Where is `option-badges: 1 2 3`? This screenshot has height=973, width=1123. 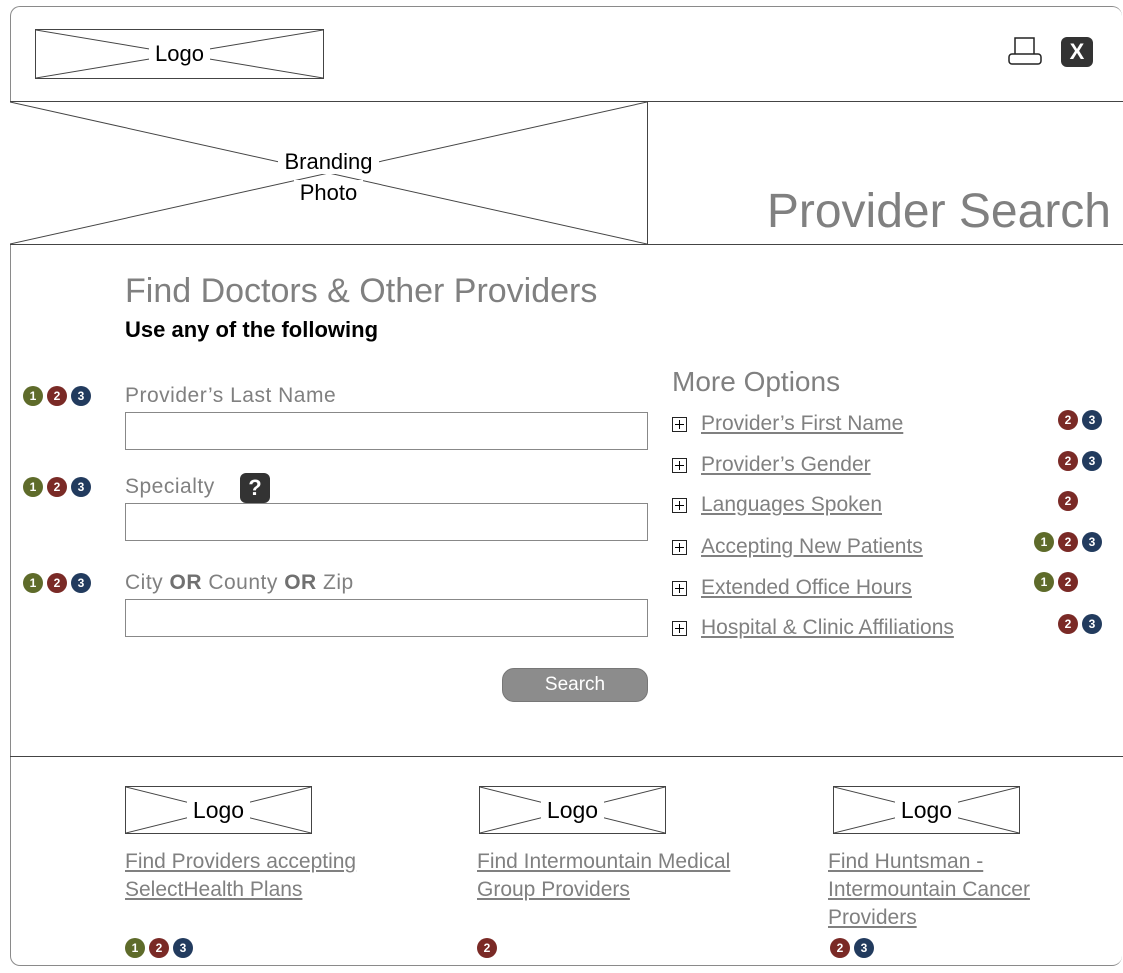 option-badges: 1 2 3 is located at coordinates (1068, 542).